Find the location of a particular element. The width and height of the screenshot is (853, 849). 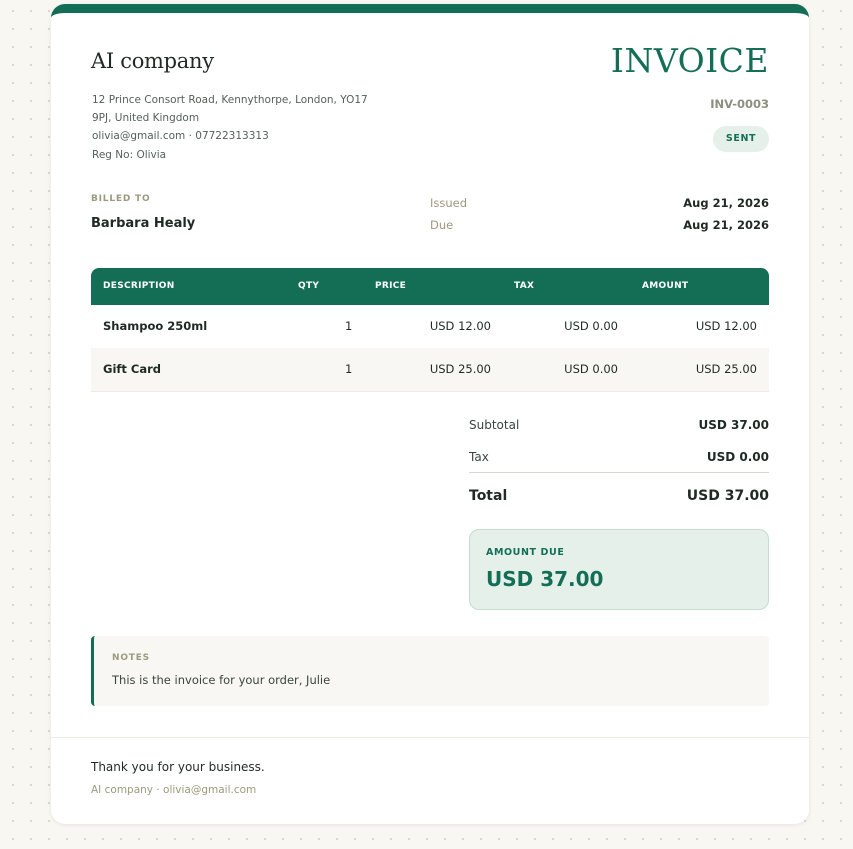

header-tax: TAX is located at coordinates (524, 286).